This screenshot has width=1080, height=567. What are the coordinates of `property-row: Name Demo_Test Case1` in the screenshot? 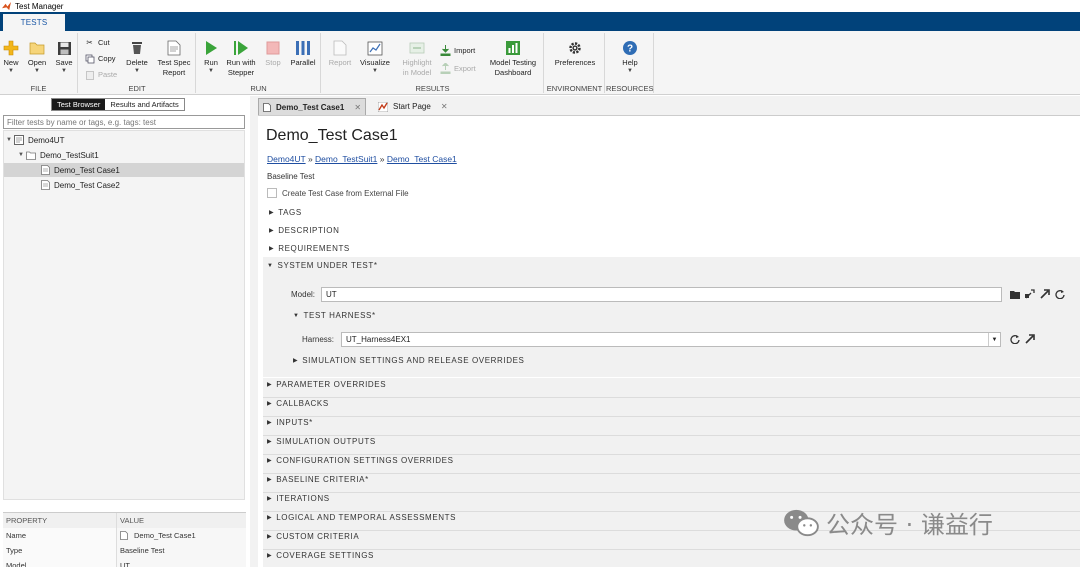 It's located at (124, 535).